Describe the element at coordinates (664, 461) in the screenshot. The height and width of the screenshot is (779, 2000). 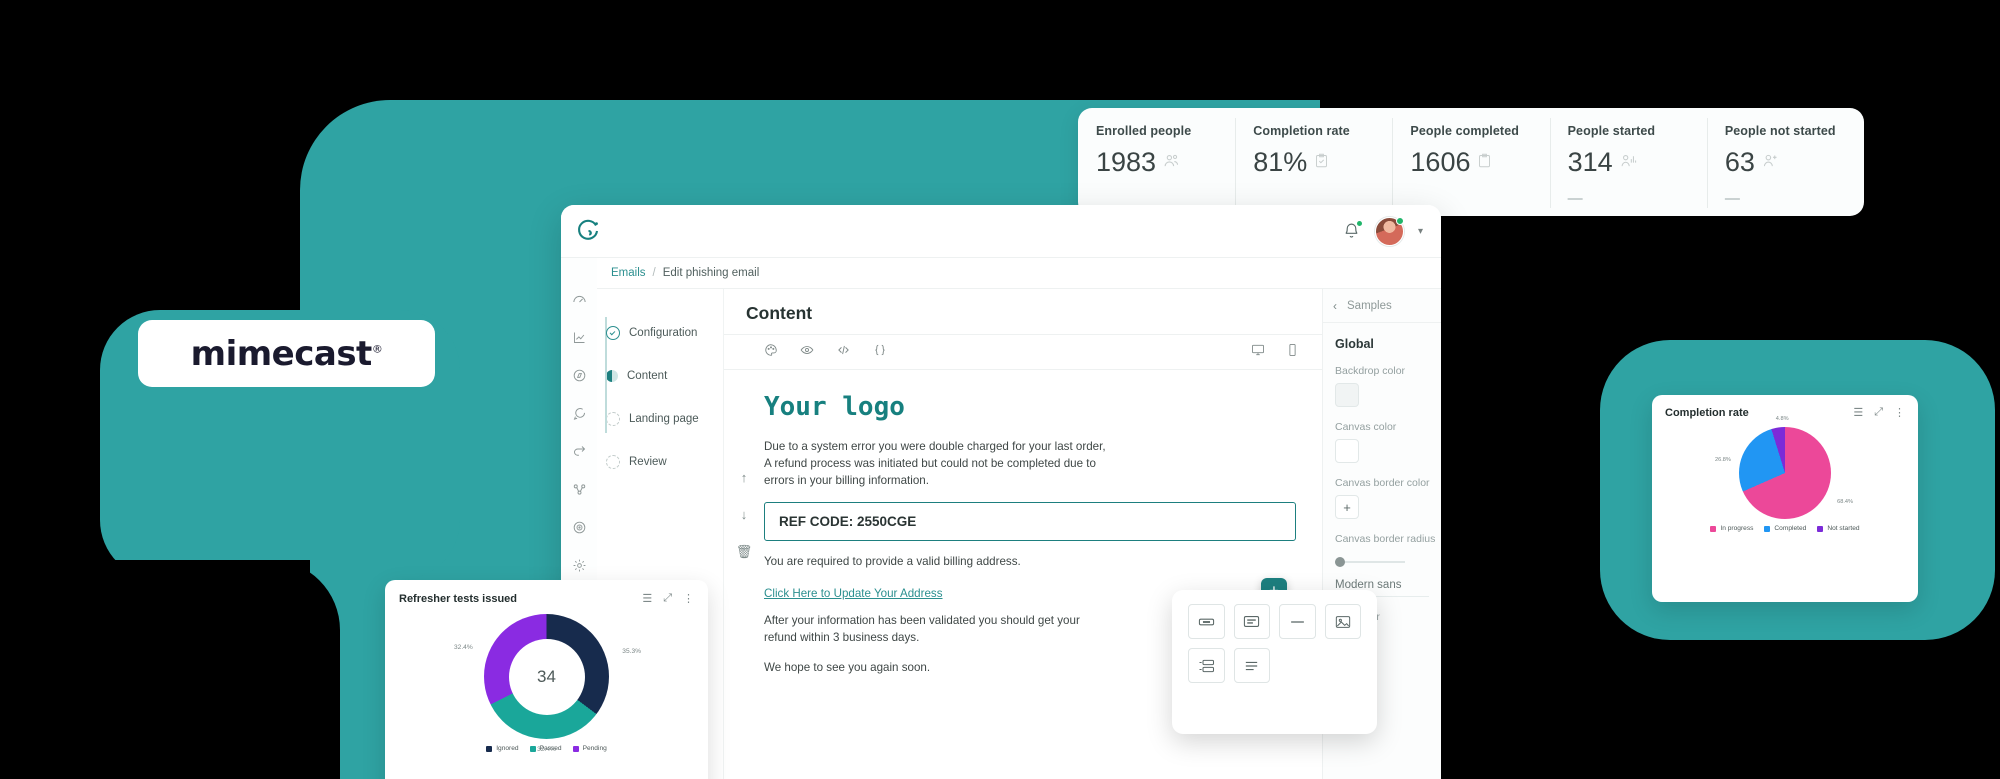
I see `step-review: Review` at that location.